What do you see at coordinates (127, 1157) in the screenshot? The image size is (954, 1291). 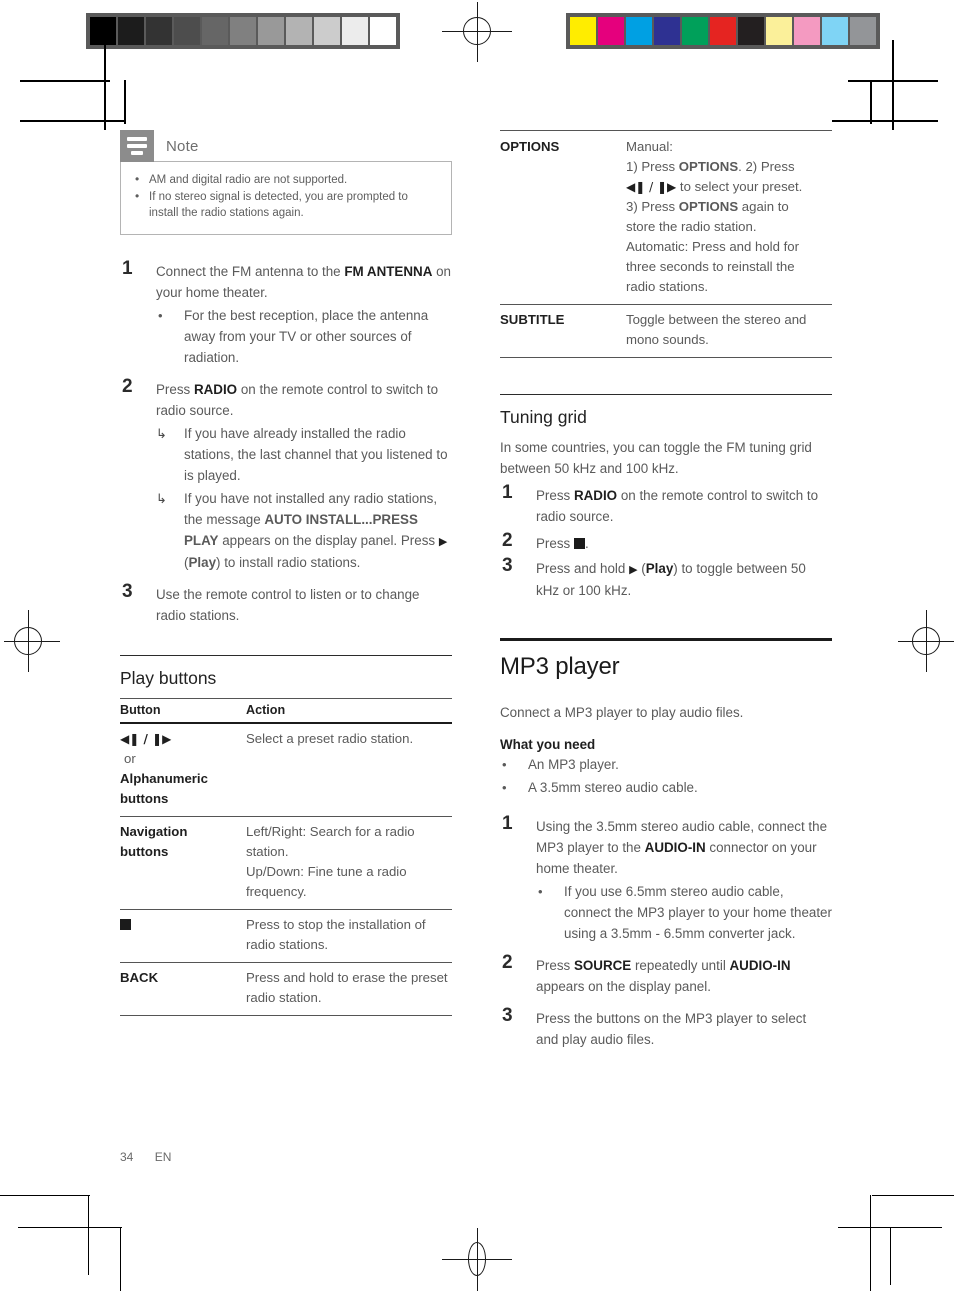 I see `page-number: 34` at bounding box center [127, 1157].